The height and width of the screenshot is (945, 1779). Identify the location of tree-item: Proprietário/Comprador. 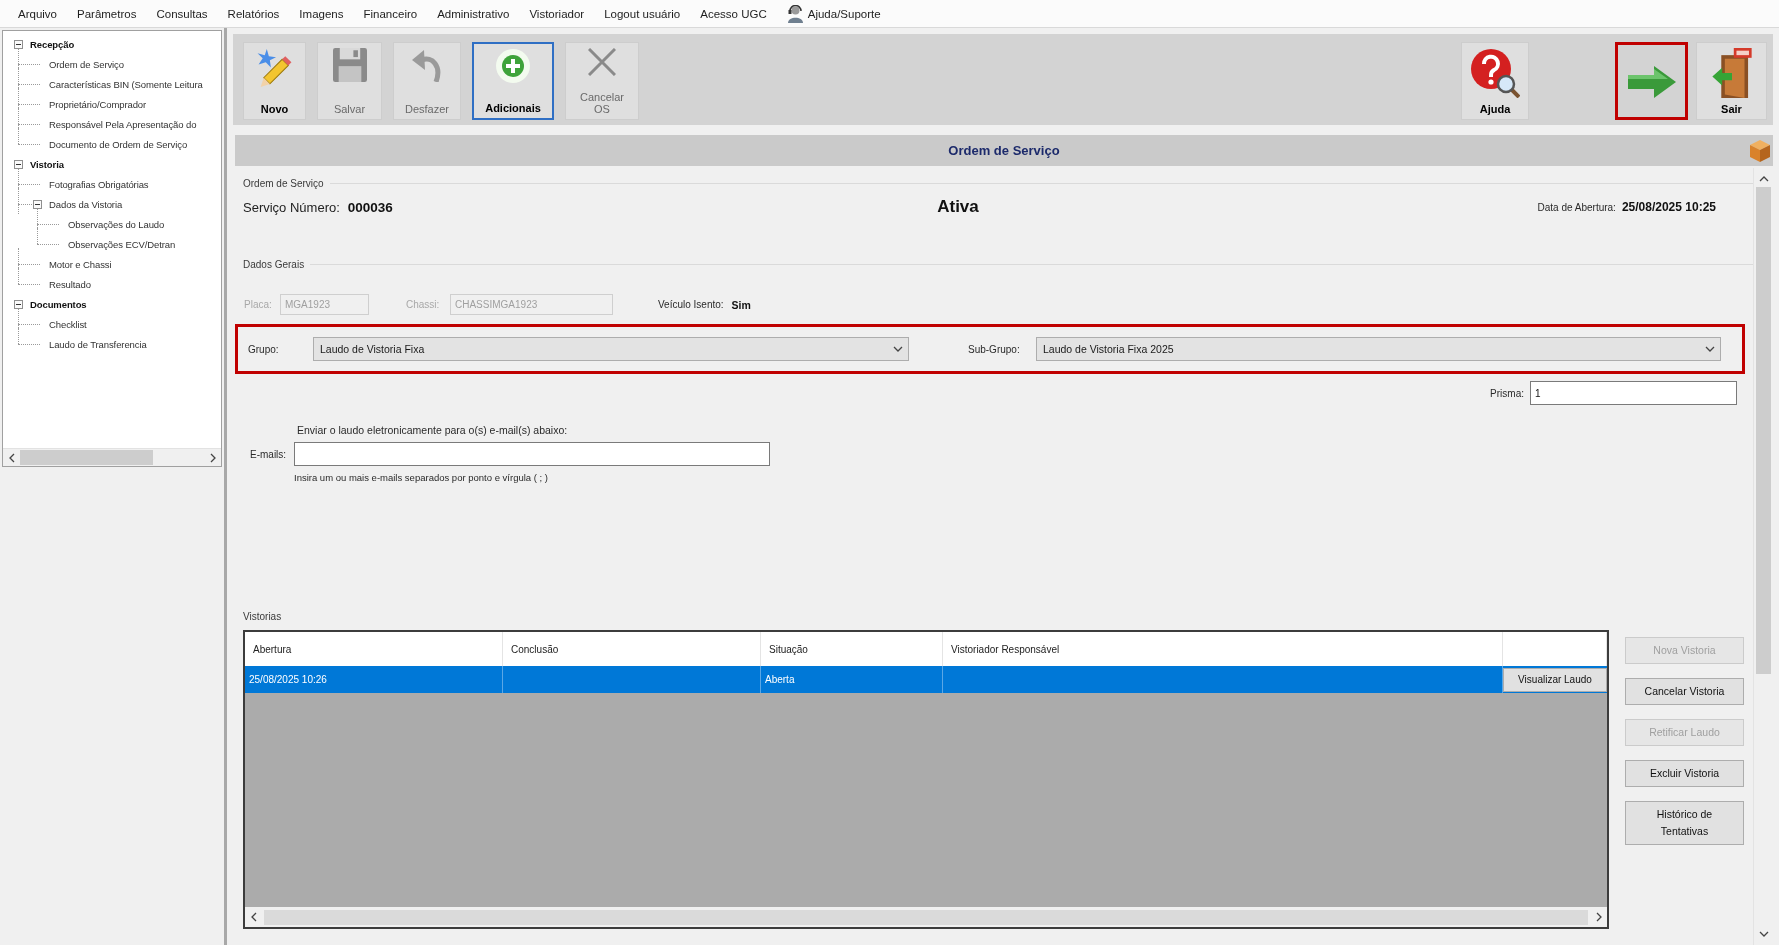
(98, 104).